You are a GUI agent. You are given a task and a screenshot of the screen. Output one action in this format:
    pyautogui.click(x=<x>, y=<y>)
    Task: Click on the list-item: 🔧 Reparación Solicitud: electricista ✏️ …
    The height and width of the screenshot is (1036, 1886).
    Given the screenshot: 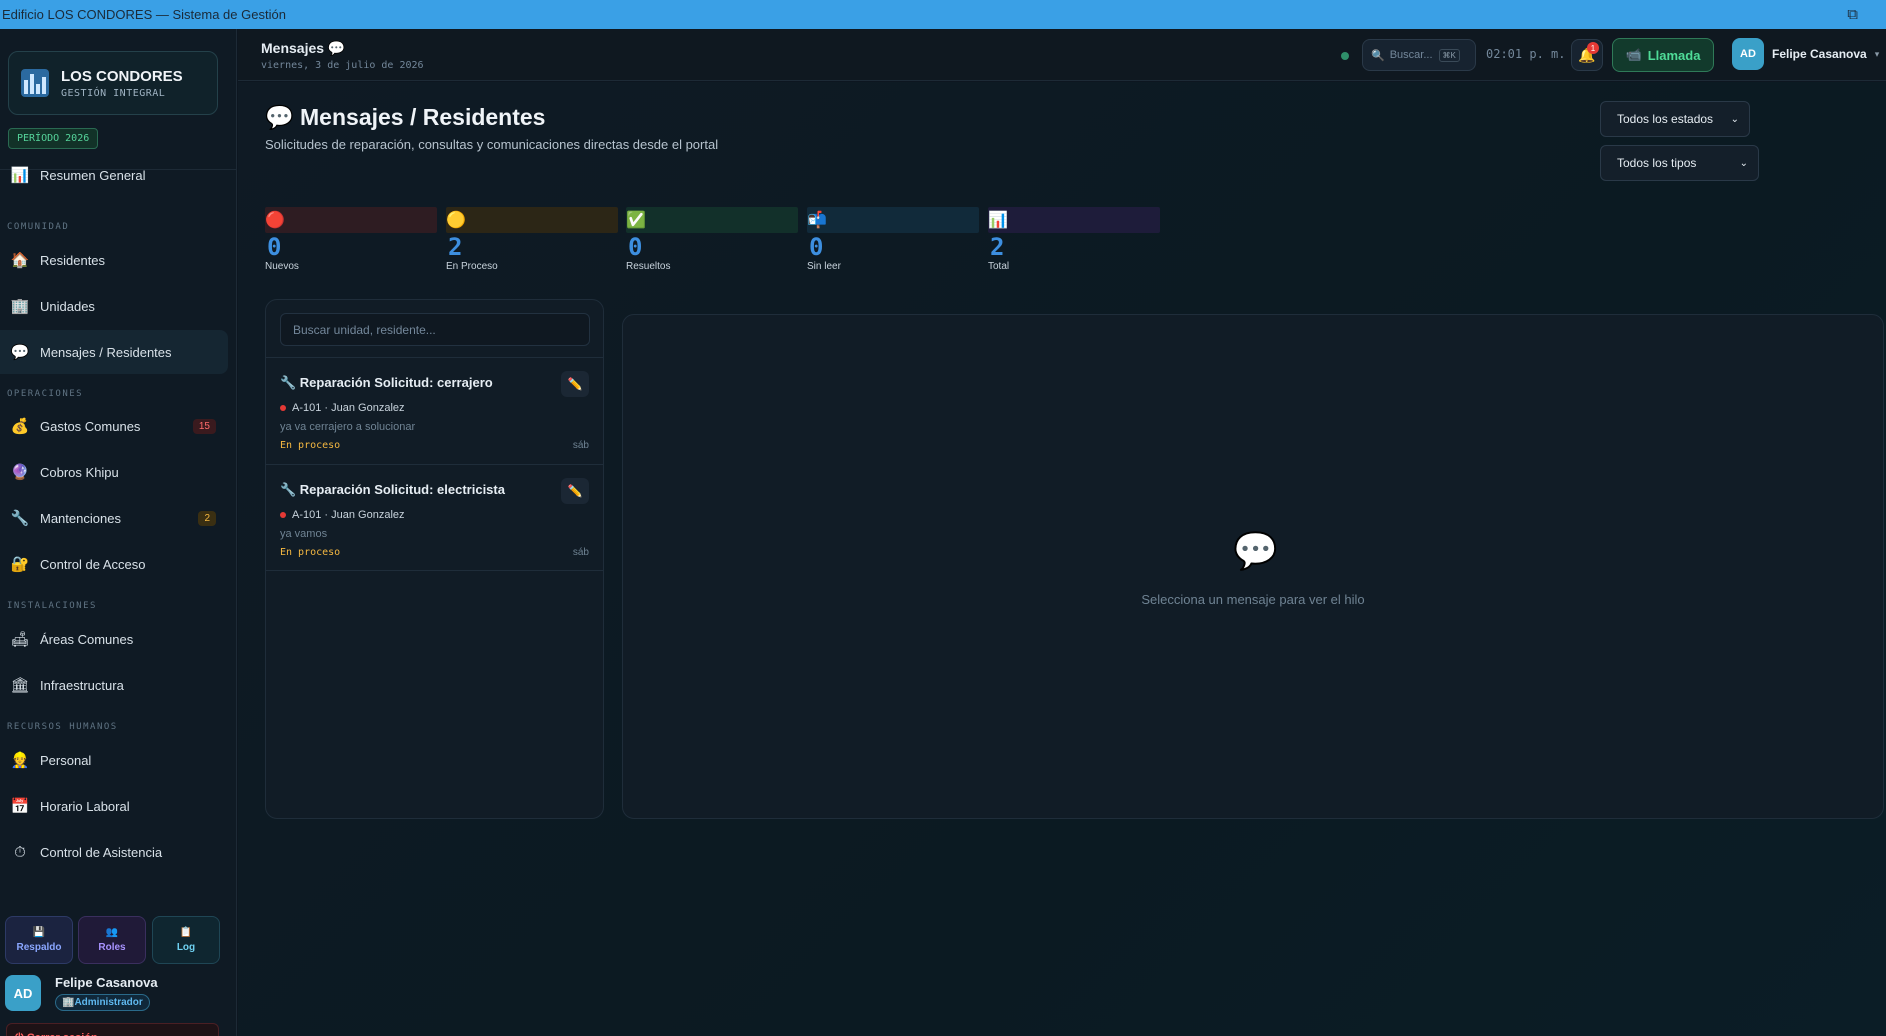 What is the action you would take?
    pyautogui.click(x=434, y=517)
    